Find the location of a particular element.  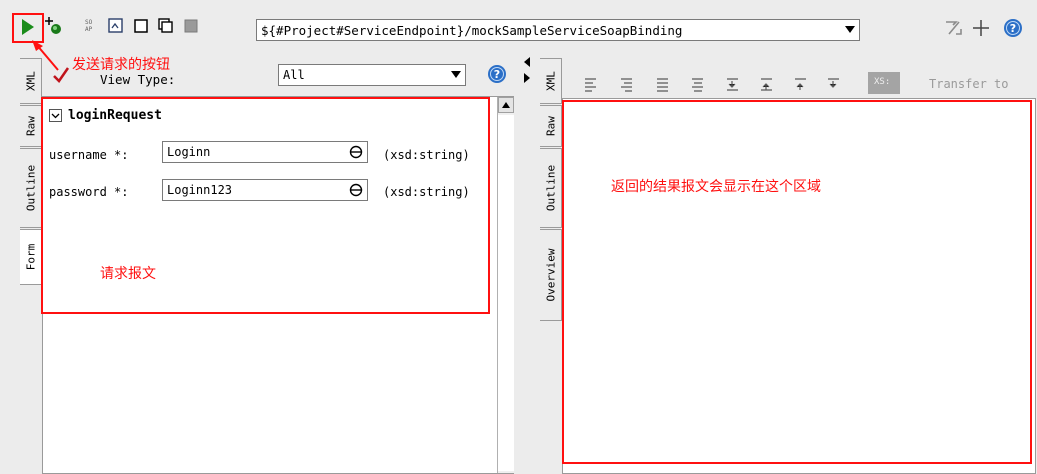

window-icon is located at coordinates (141, 26).